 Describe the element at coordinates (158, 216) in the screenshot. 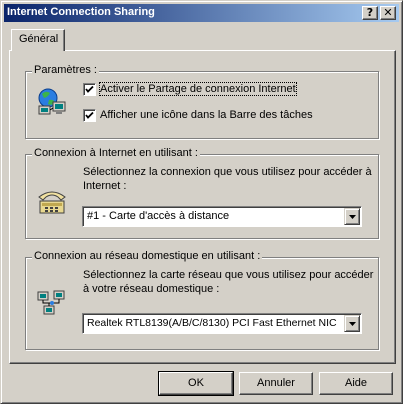

I see `internet-connection-value: #1 - Carte d'accès à distance` at that location.